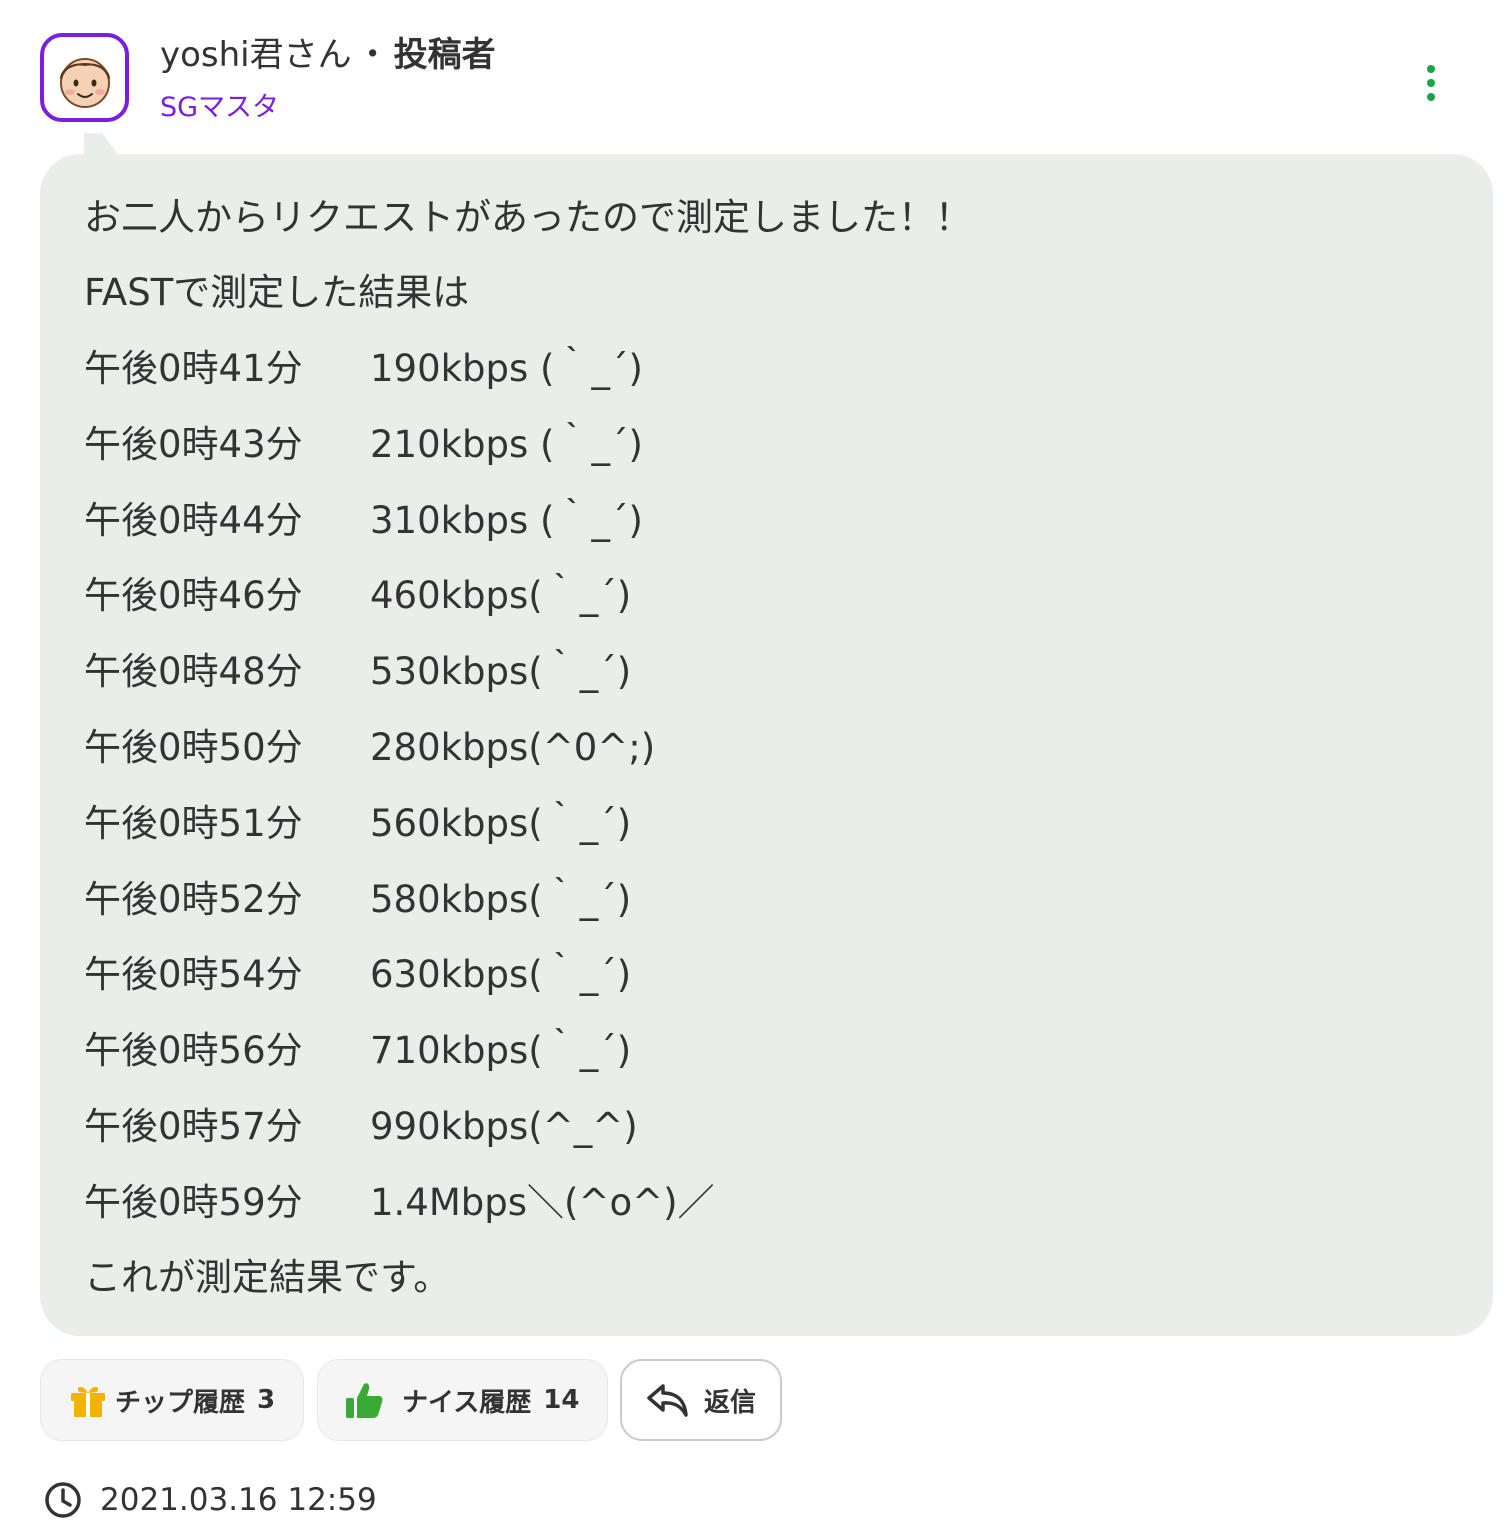 The image size is (1512, 1532). I want to click on author-title: SGマスタ, so click(220, 107).